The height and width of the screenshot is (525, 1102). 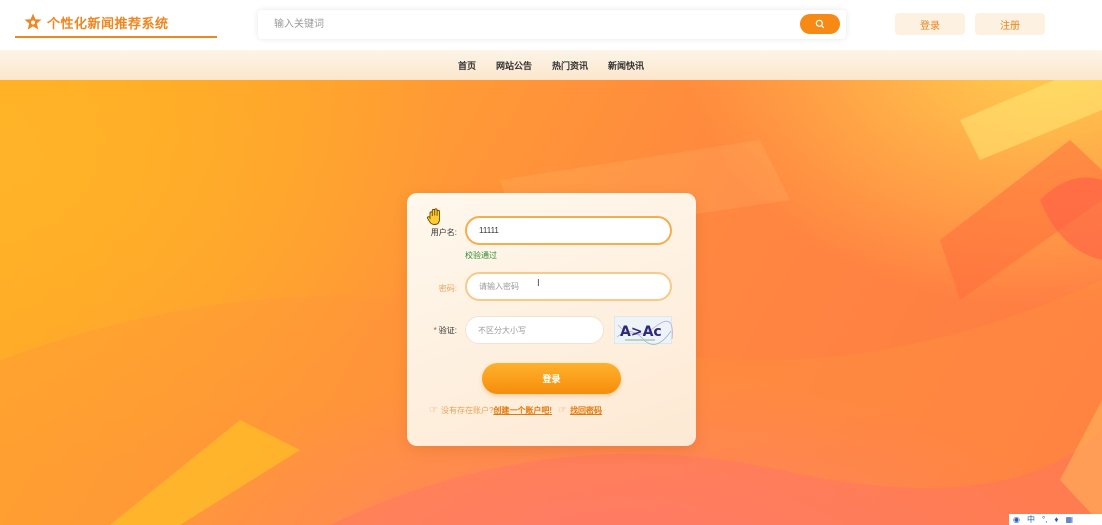 I want to click on text-cursor-icon: I, so click(x=538, y=283).